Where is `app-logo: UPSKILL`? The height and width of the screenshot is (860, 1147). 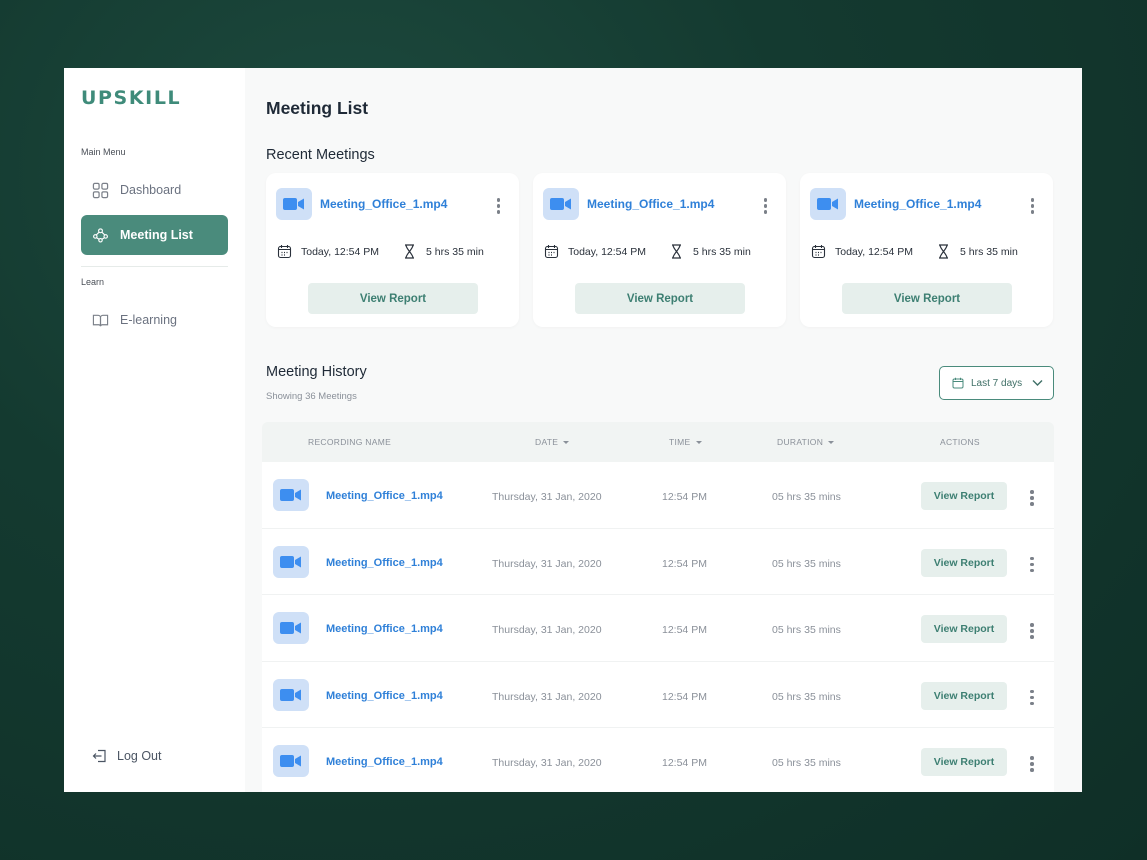 app-logo: UPSKILL is located at coordinates (131, 98).